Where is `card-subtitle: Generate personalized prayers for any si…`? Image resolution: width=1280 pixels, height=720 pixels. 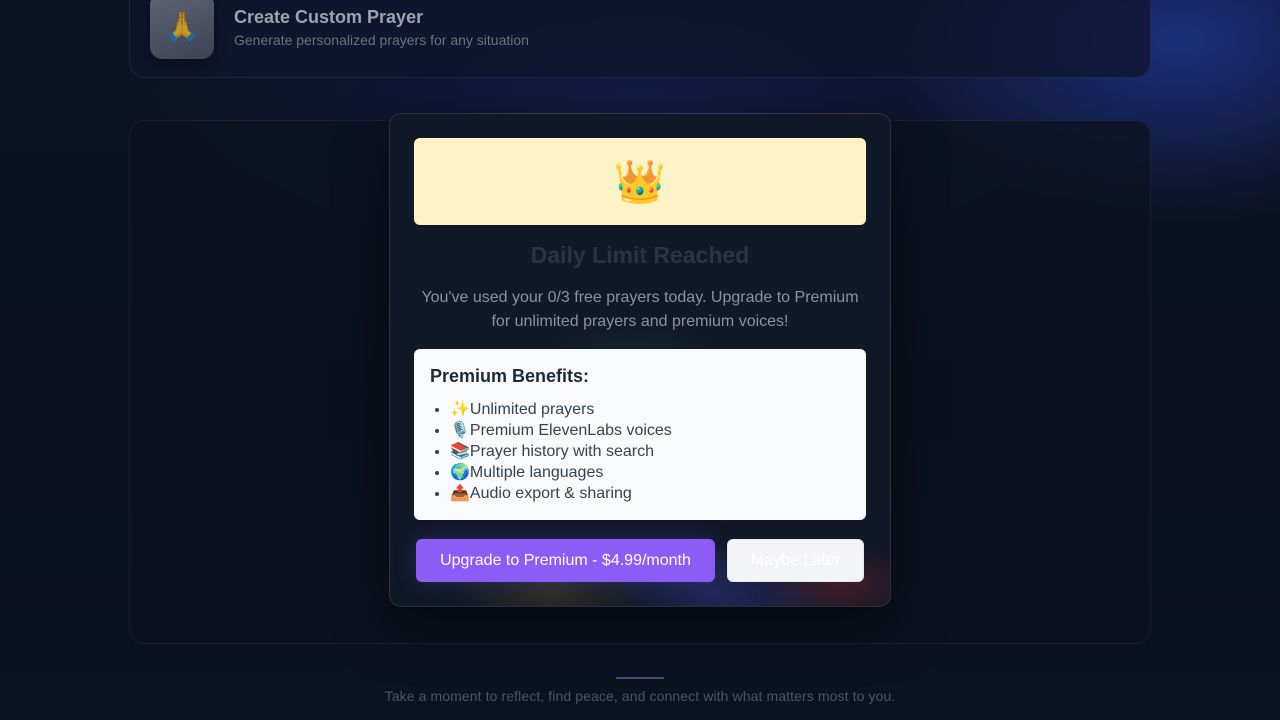 card-subtitle: Generate personalized prayers for any si… is located at coordinates (381, 40).